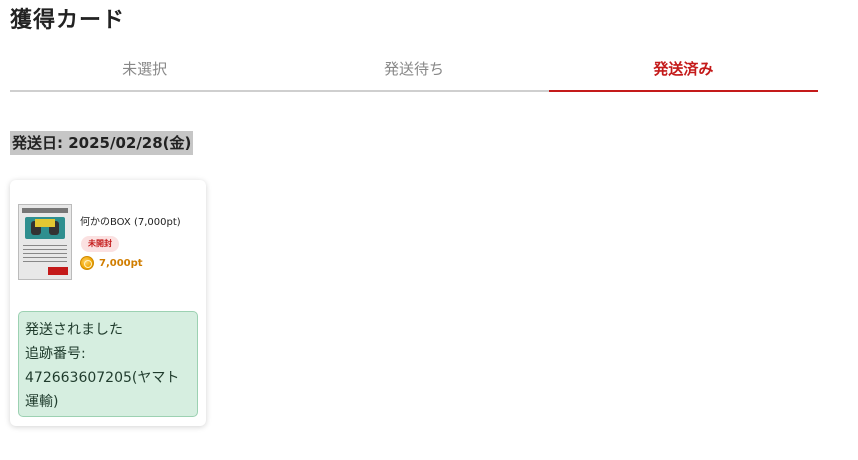 Image resolution: width=858 pixels, height=460 pixels. I want to click on tab-shipped: 発送済み, so click(683, 71).